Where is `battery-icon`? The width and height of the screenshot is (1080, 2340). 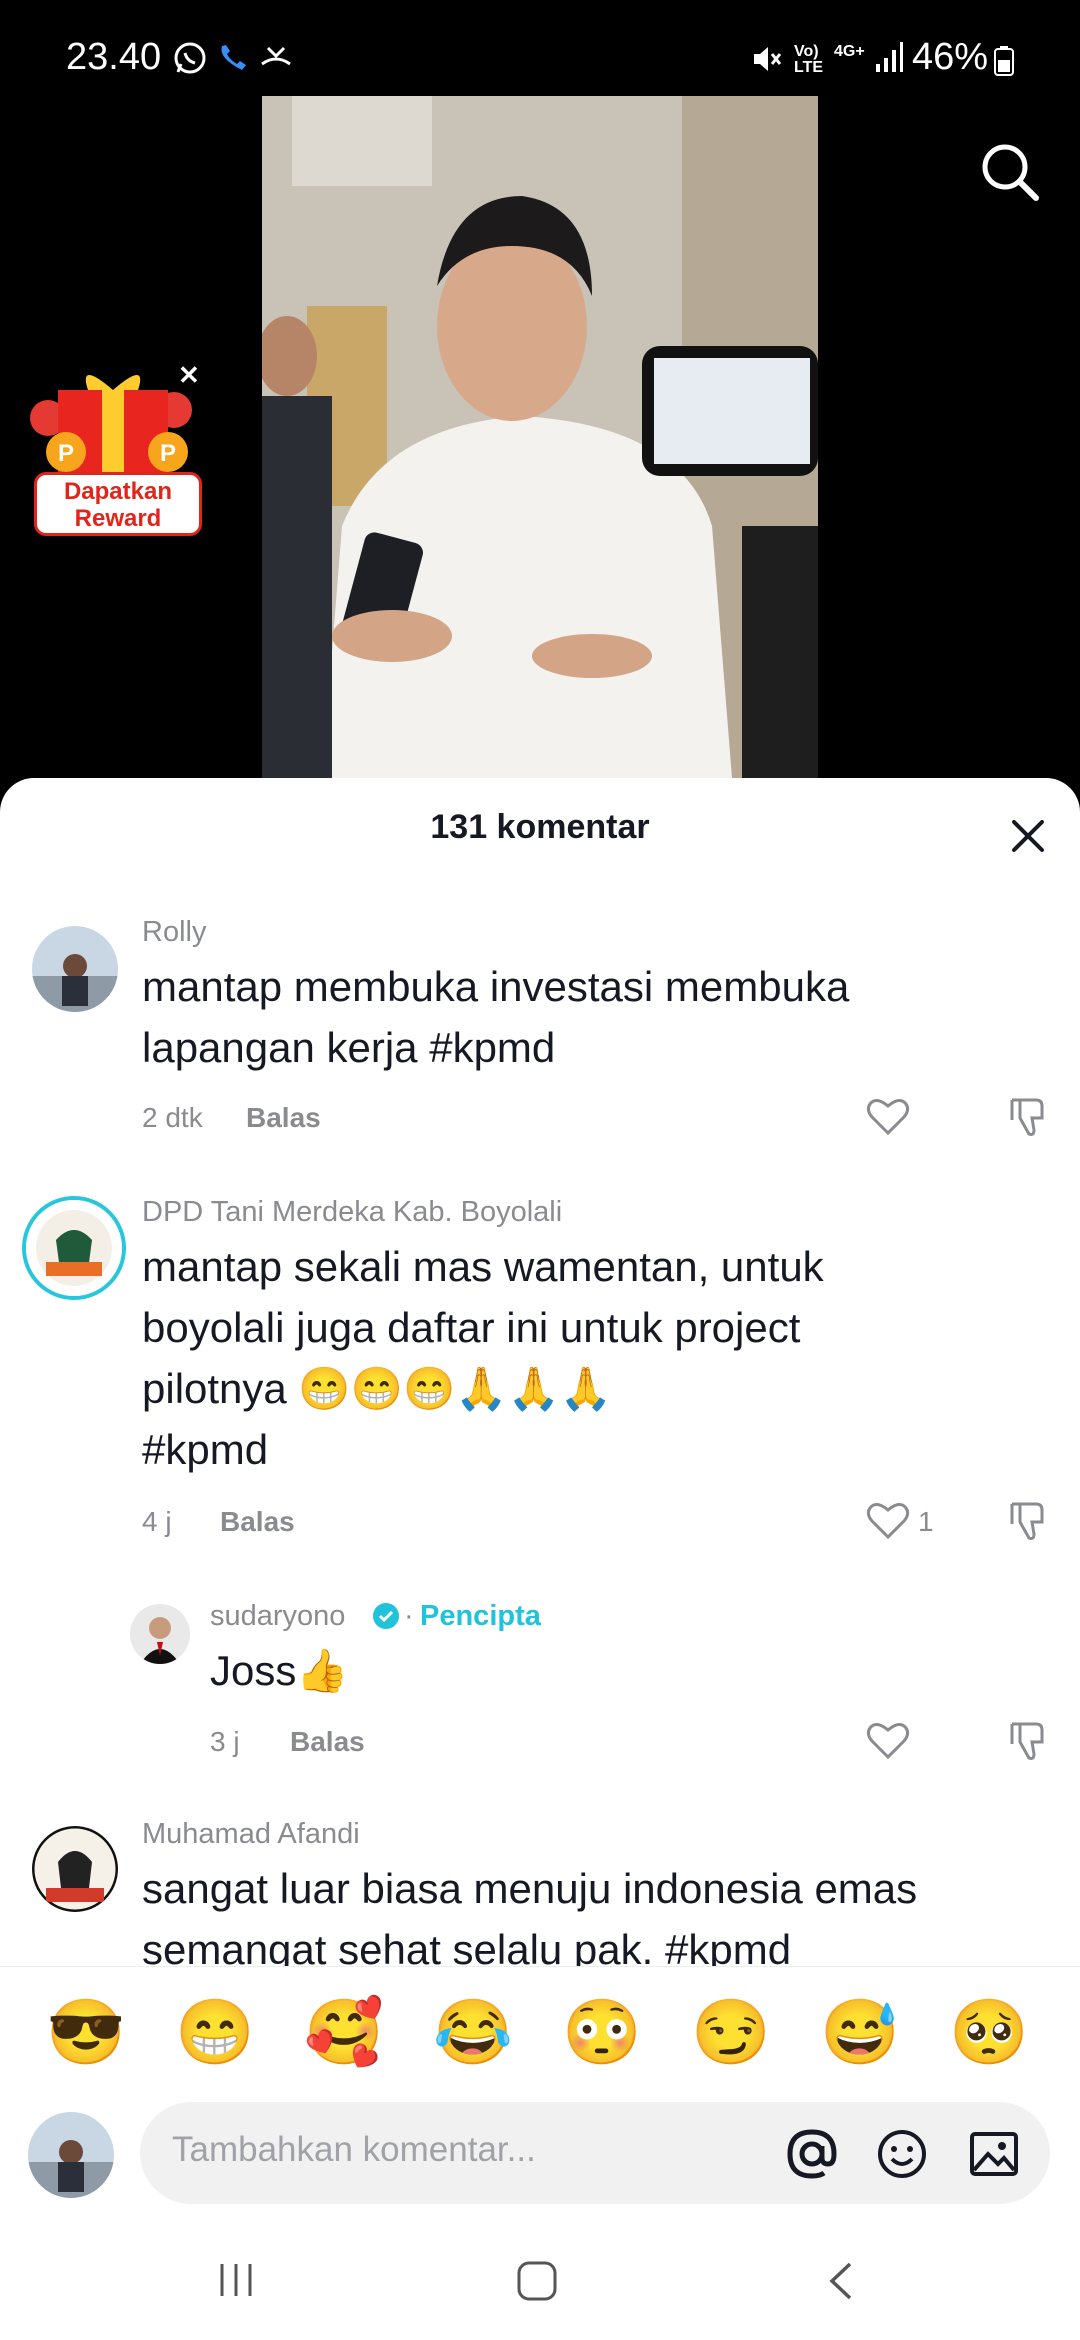
battery-icon is located at coordinates (1004, 63).